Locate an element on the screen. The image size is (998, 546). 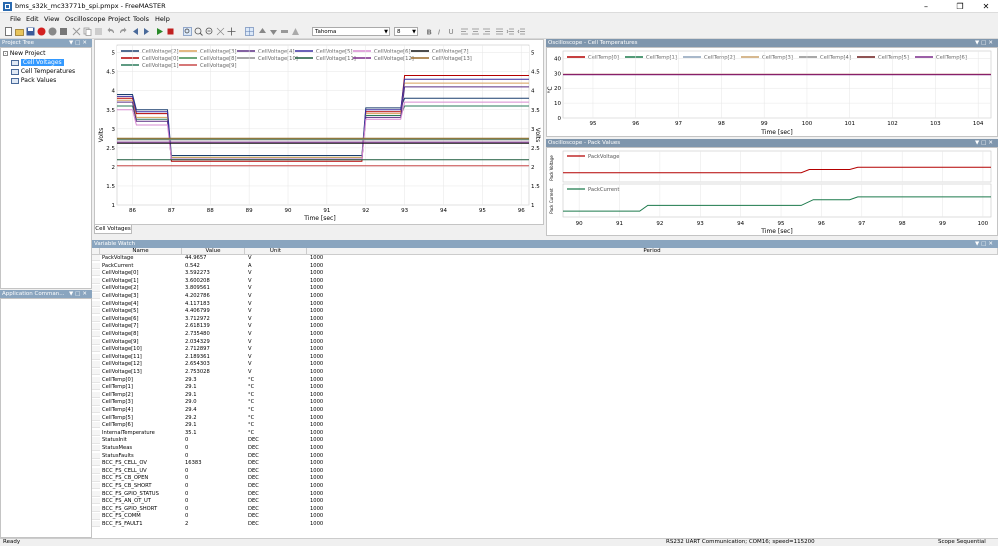
close-icon: ✕ is located at coordinates (986, 6).